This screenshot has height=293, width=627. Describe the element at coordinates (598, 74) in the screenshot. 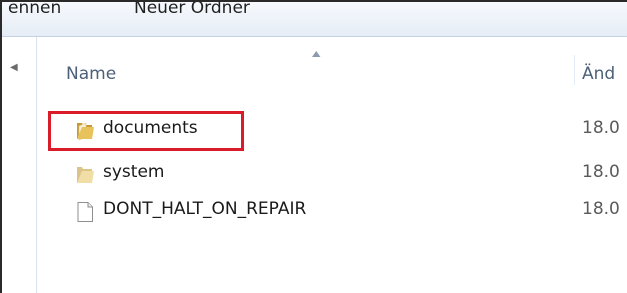

I see `column-header-date-modified: Änd` at that location.